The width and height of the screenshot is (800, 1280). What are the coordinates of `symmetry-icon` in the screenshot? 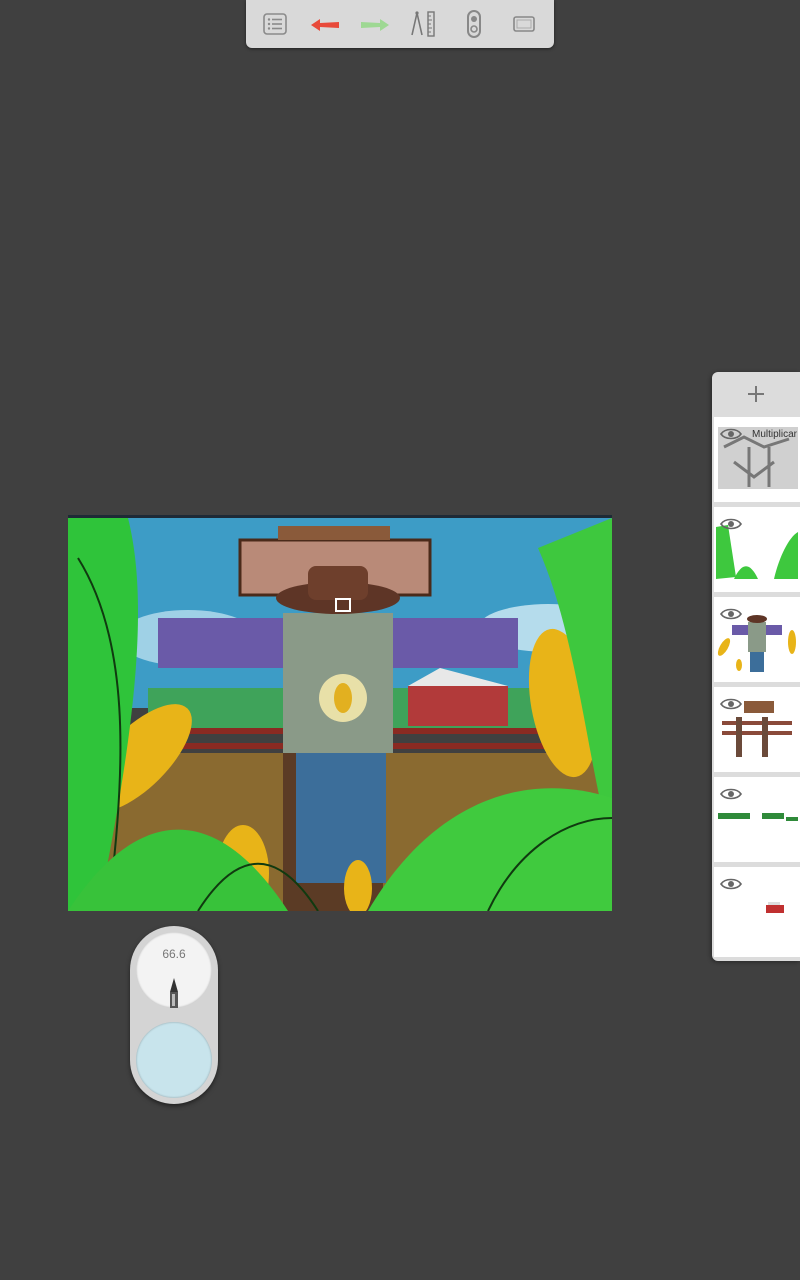 It's located at (474, 24).